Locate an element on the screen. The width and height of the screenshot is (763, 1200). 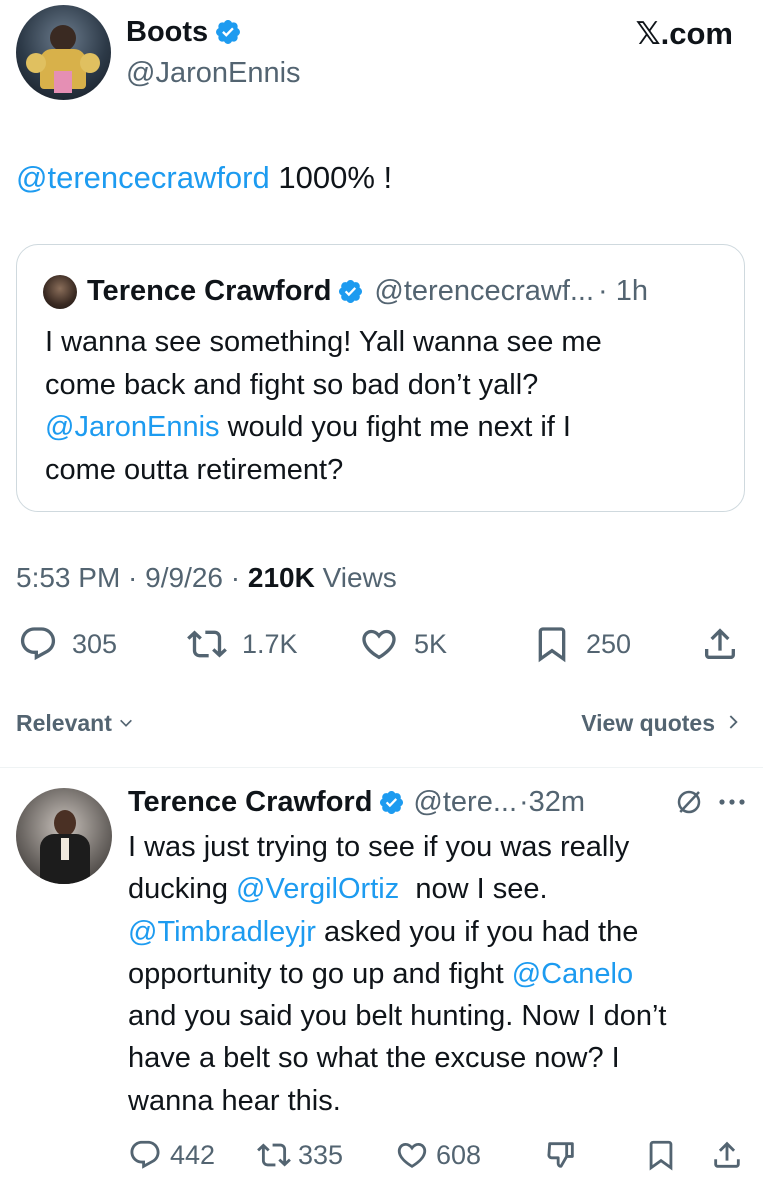
like-count: 5K is located at coordinates (431, 643).